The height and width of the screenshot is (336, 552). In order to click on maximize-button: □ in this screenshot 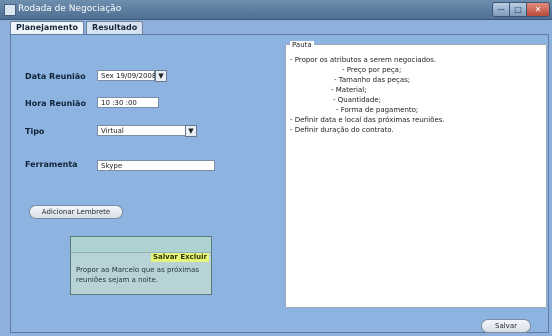, I will do `click(518, 9)`.